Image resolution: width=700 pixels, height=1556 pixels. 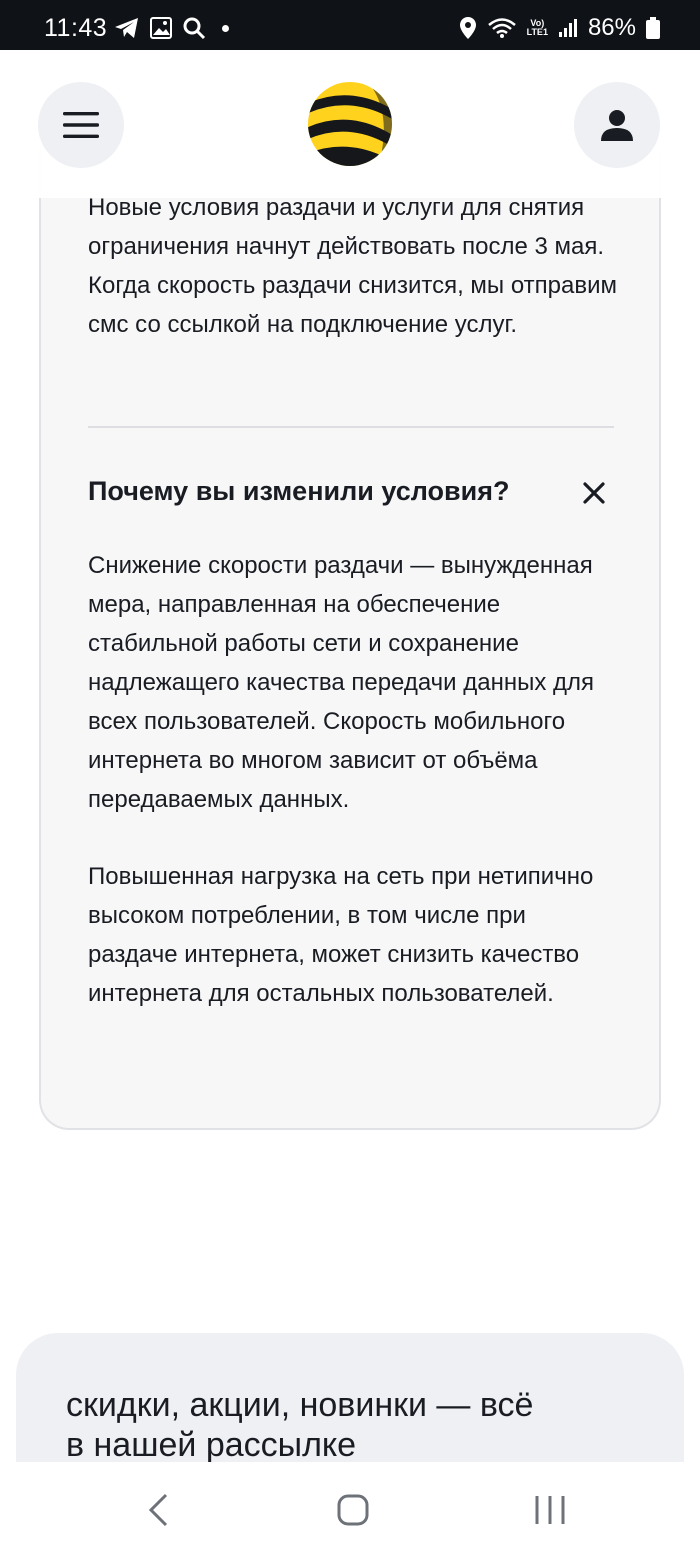 I want to click on back-button, so click(x=158, y=1510).